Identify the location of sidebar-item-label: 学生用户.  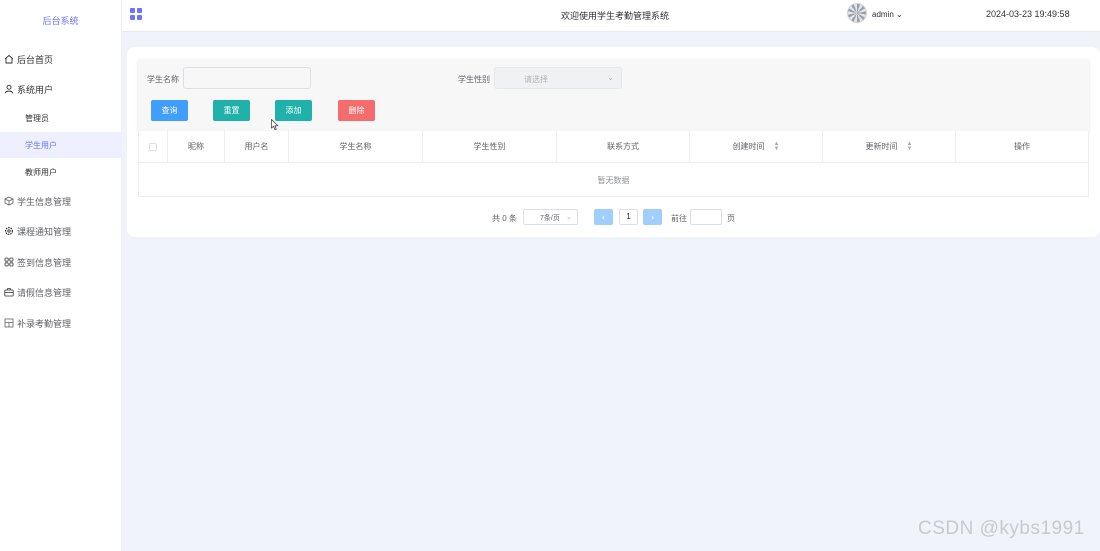
(41, 145).